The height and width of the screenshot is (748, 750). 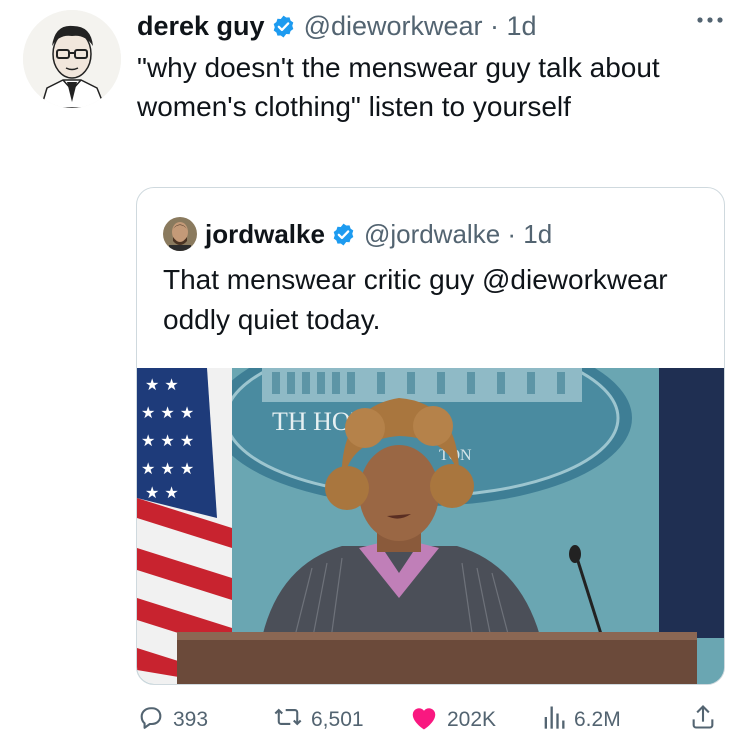 I want to click on quoted-time: 1d, so click(x=537, y=234).